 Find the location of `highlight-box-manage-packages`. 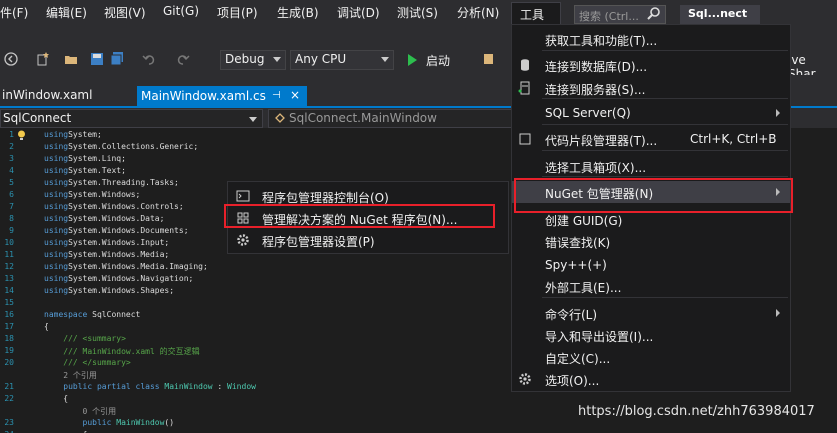

highlight-box-manage-packages is located at coordinates (359, 216).